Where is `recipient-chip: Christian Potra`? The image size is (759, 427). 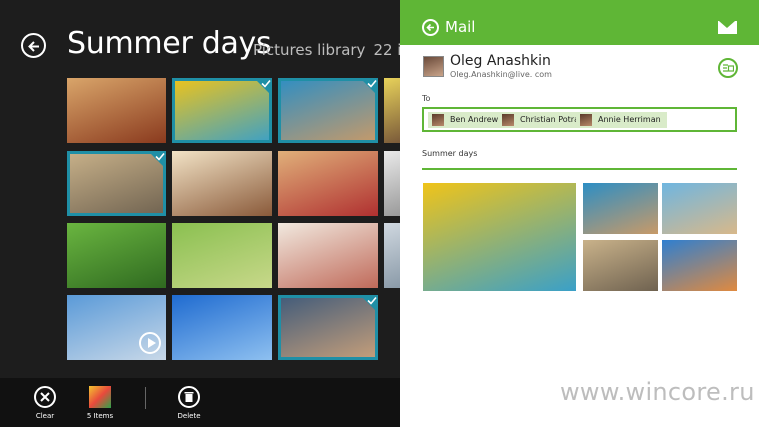 recipient-chip: Christian Potra is located at coordinates (541, 120).